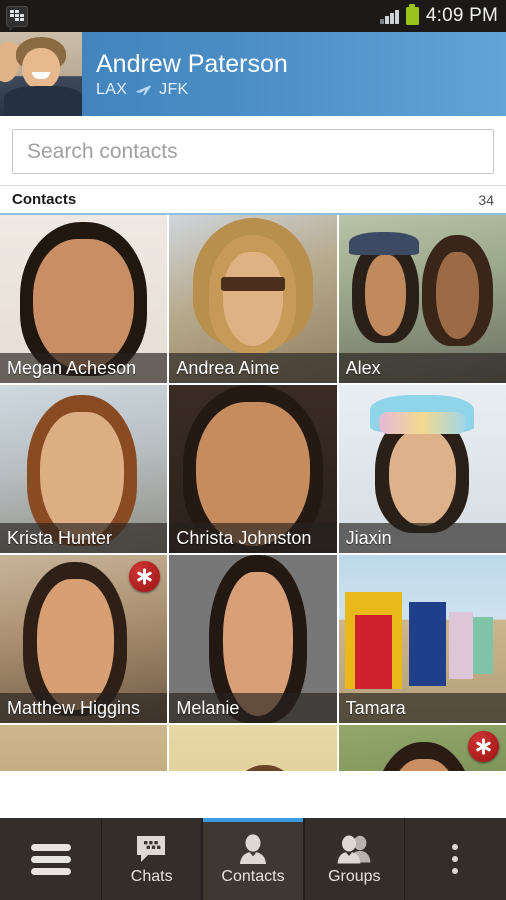 The width and height of the screenshot is (506, 900). What do you see at coordinates (301, 90) in the screenshot?
I see `profile-status: LAX JFK` at bounding box center [301, 90].